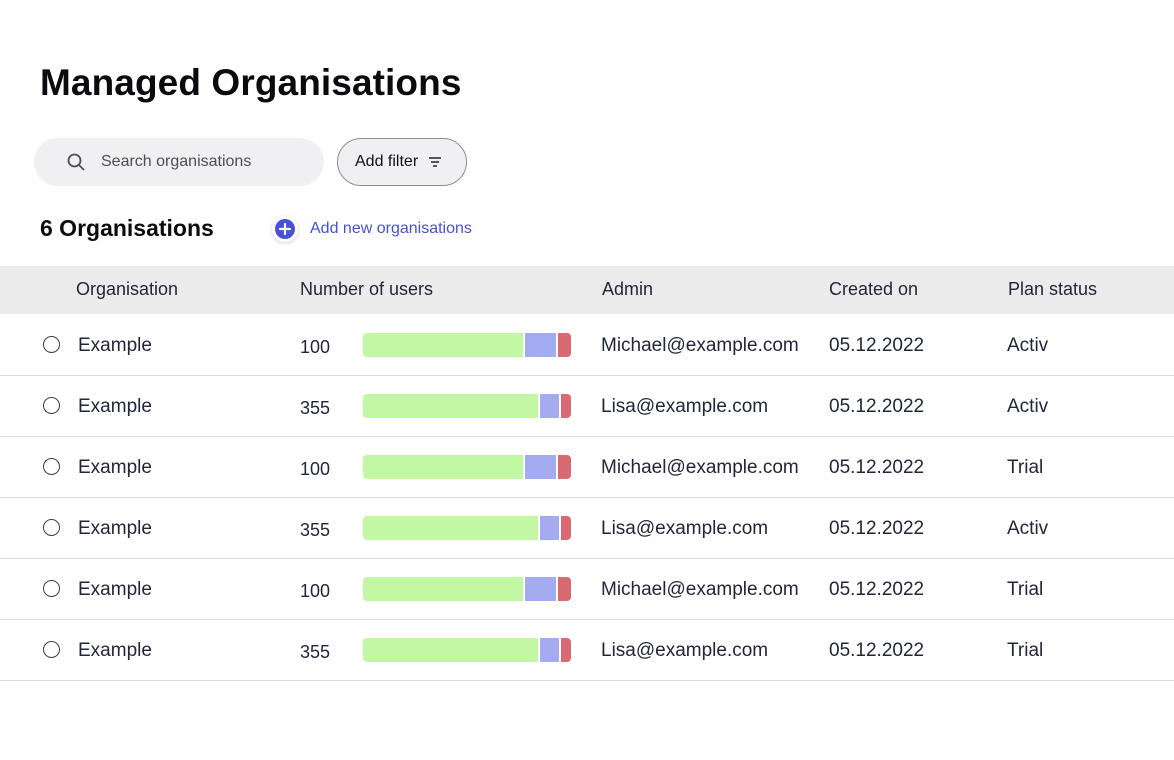  I want to click on organisation-count: 6 Organisations, so click(127, 228).